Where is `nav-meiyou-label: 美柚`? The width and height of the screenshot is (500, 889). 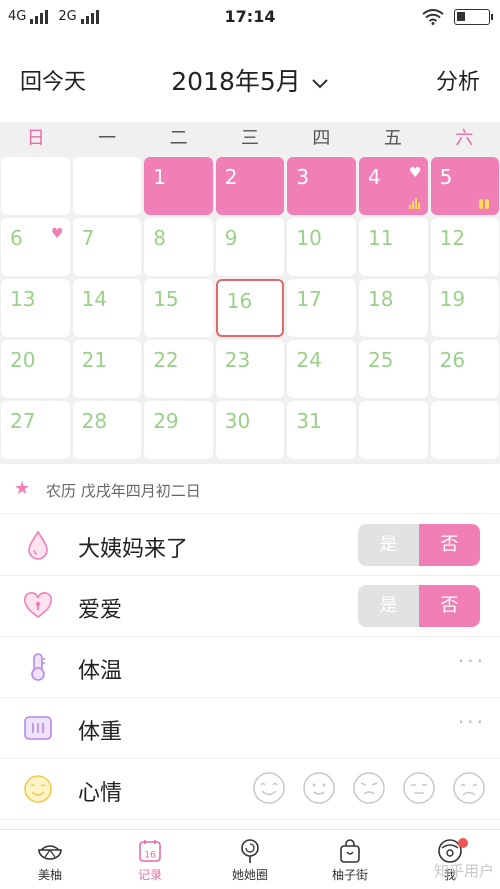
nav-meiyou-label: 美柚 is located at coordinates (49, 875).